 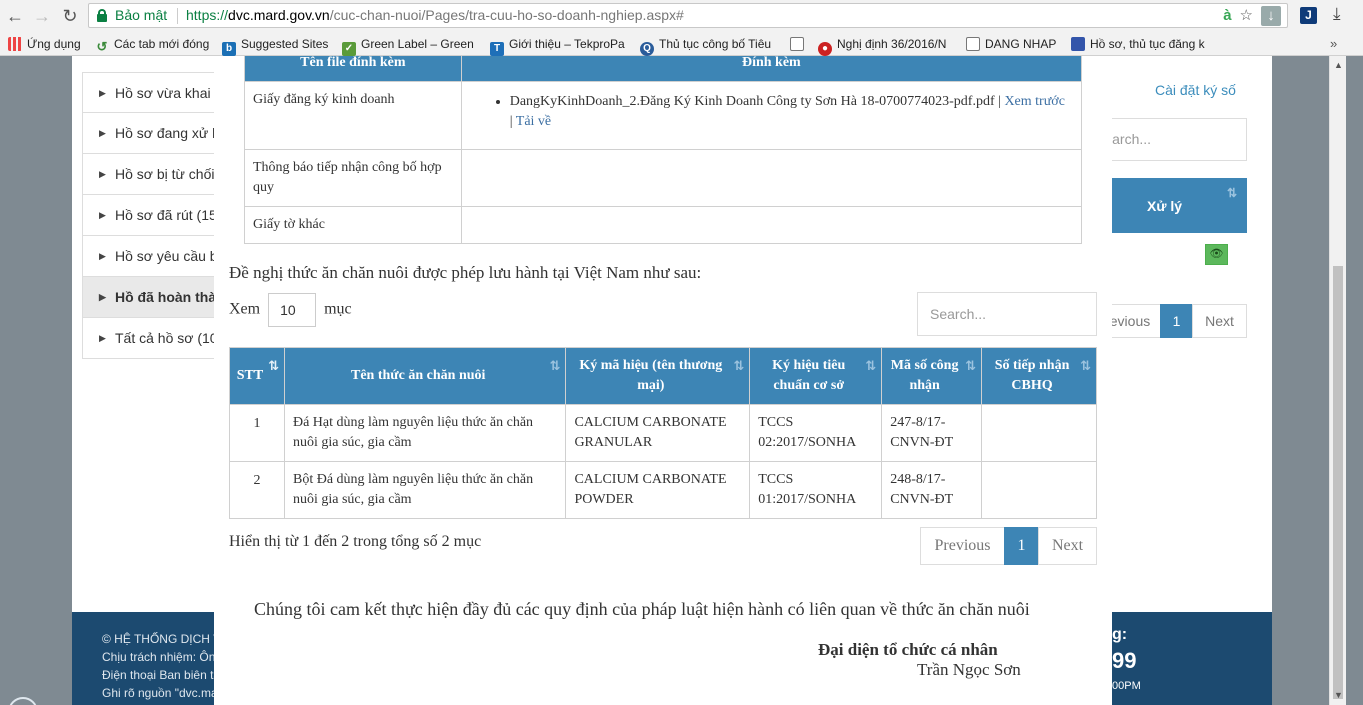 I want to click on column-header-stt: STT ⇅, so click(x=257, y=376).